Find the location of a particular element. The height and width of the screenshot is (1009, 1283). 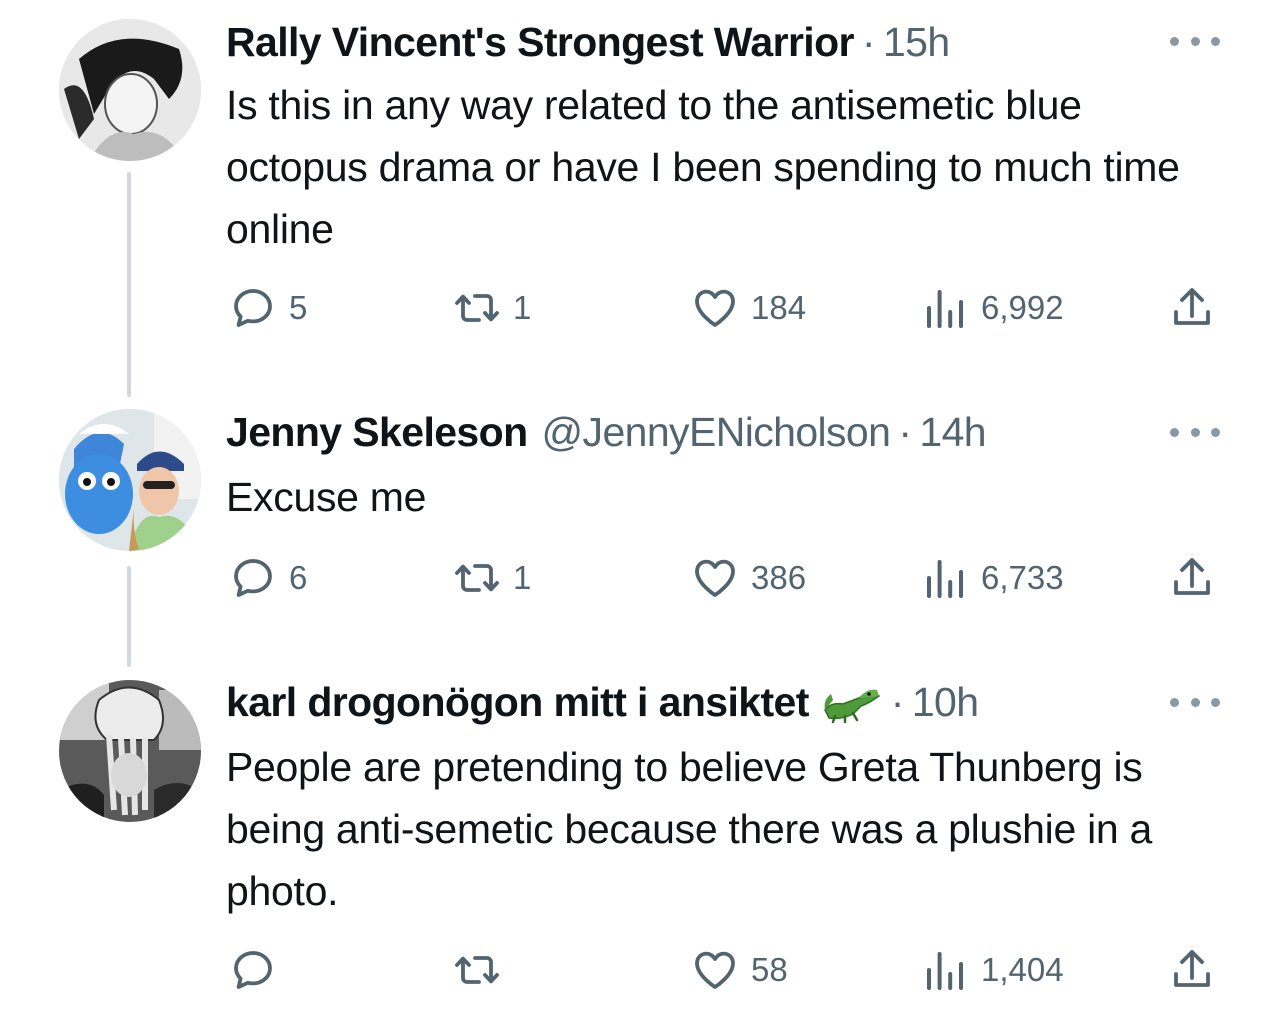

reply-button is located at coordinates (259, 970).